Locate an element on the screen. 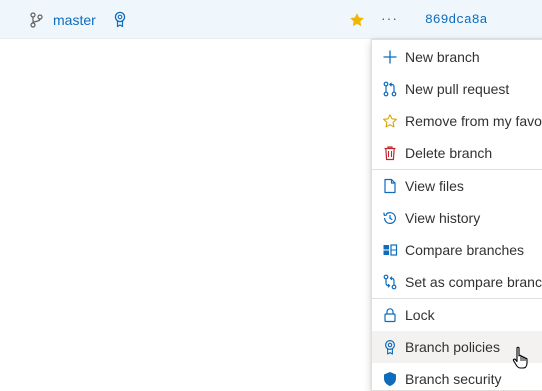 This screenshot has height=391, width=542. menu-item-label: Branch policies is located at coordinates (452, 347).